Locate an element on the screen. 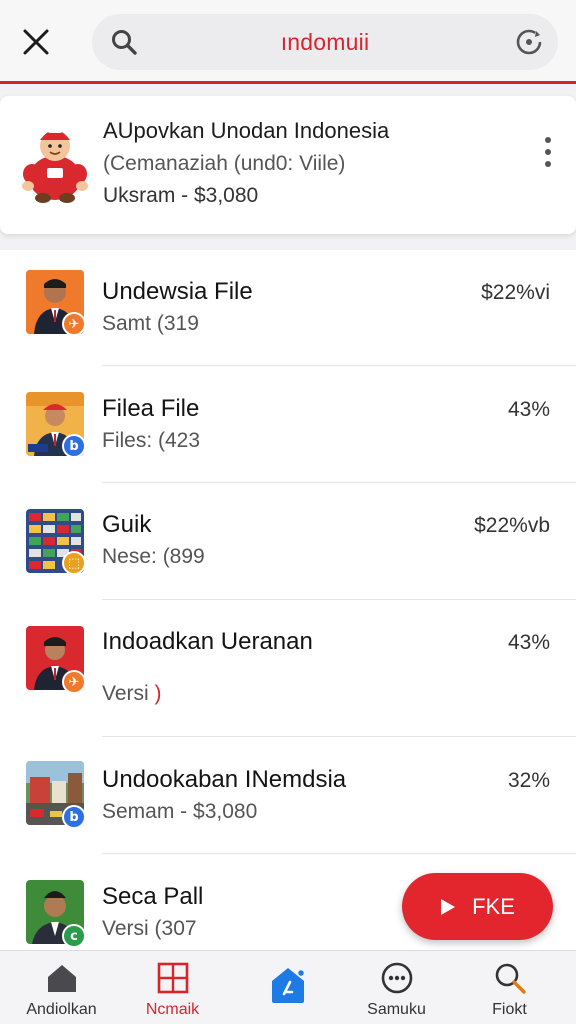 The image size is (576, 1024). item-title: Undewsia File is located at coordinates (177, 291).